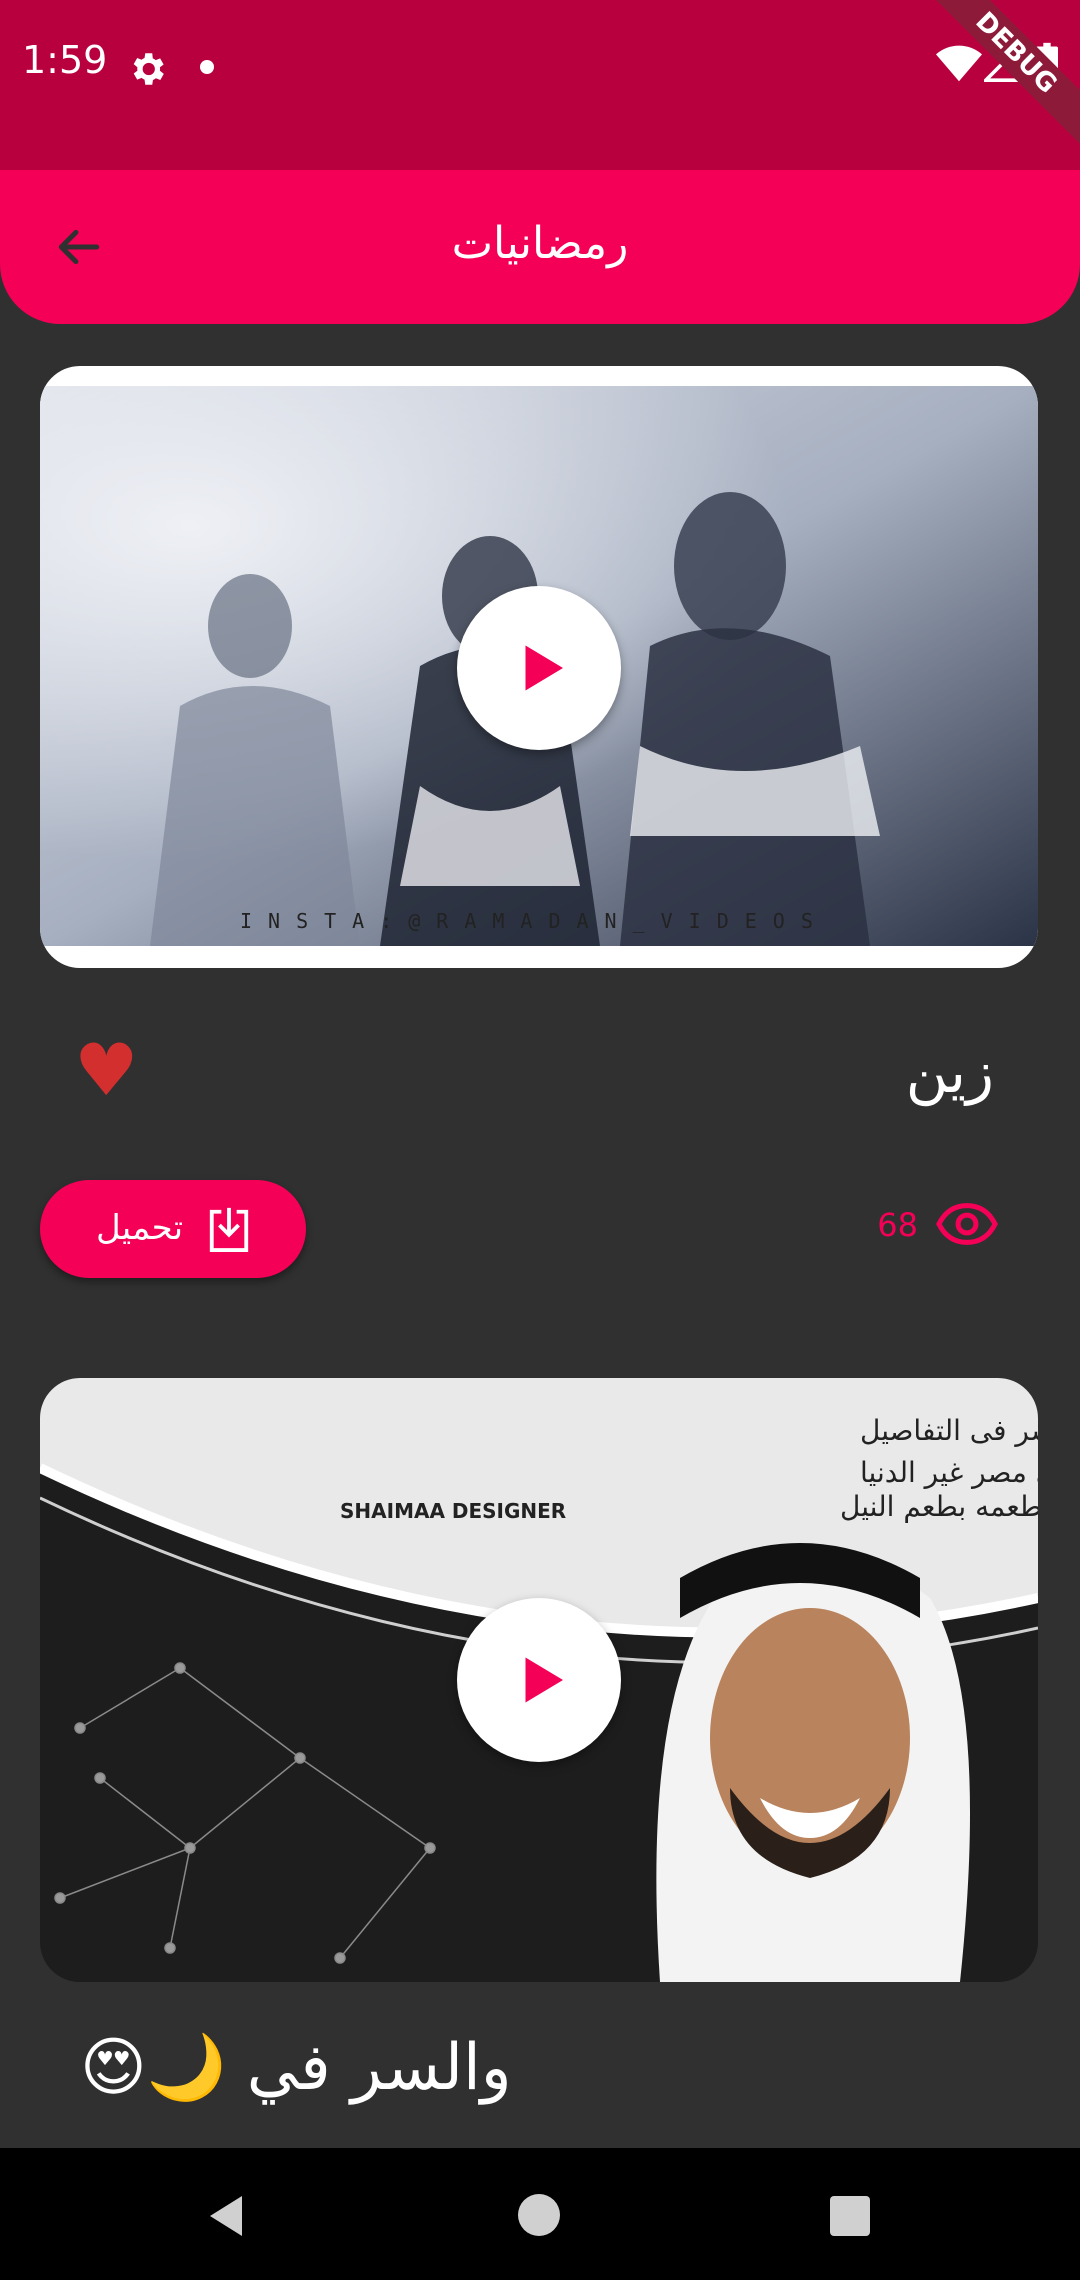 The width and height of the screenshot is (1080, 2280). I want to click on video-title: زين, so click(949, 1072).